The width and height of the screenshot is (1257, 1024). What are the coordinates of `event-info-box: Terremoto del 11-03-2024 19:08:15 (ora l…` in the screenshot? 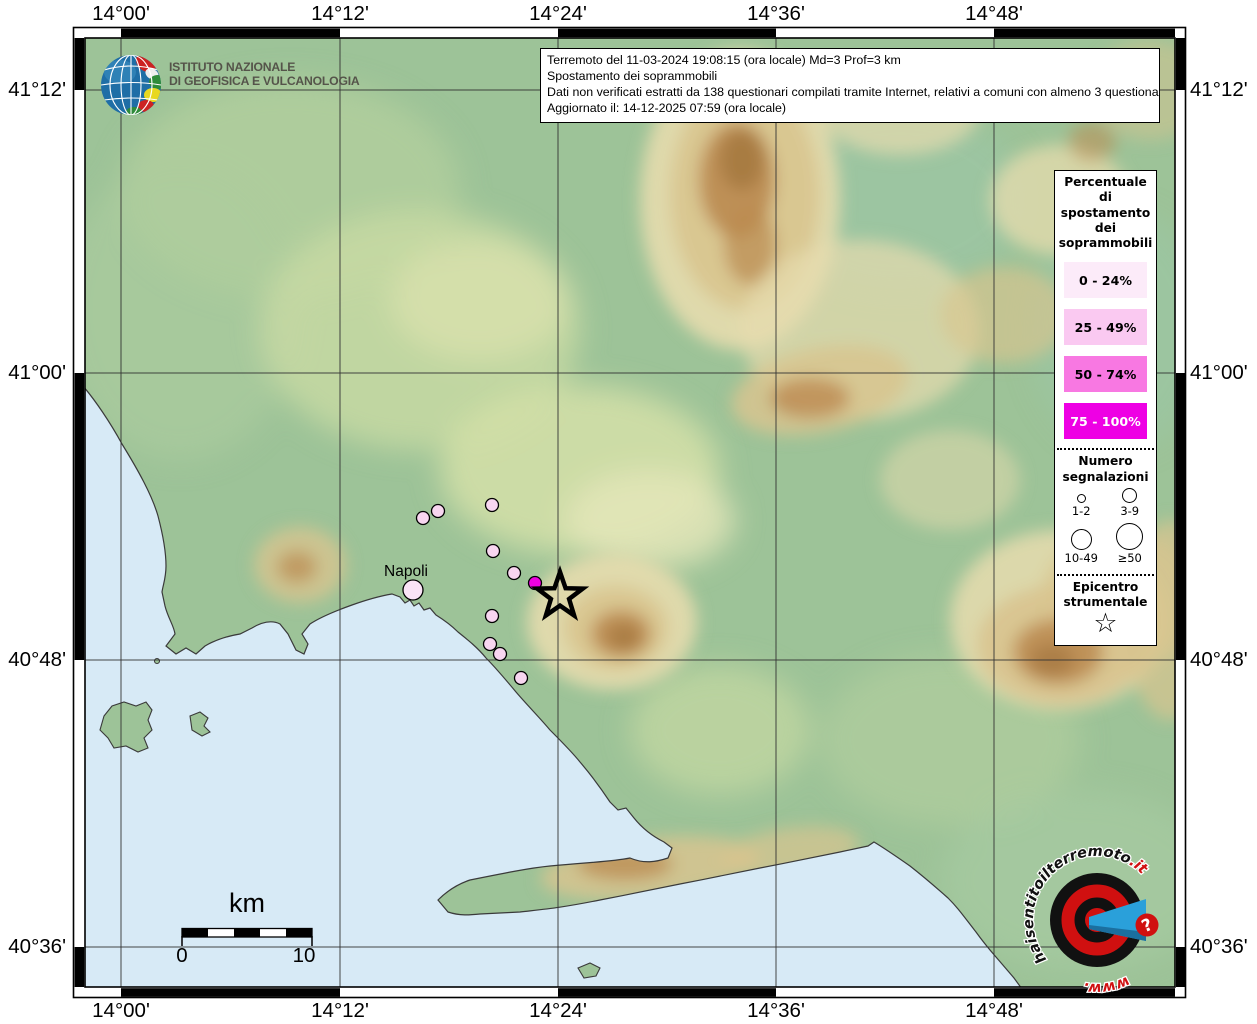 It's located at (850, 85).